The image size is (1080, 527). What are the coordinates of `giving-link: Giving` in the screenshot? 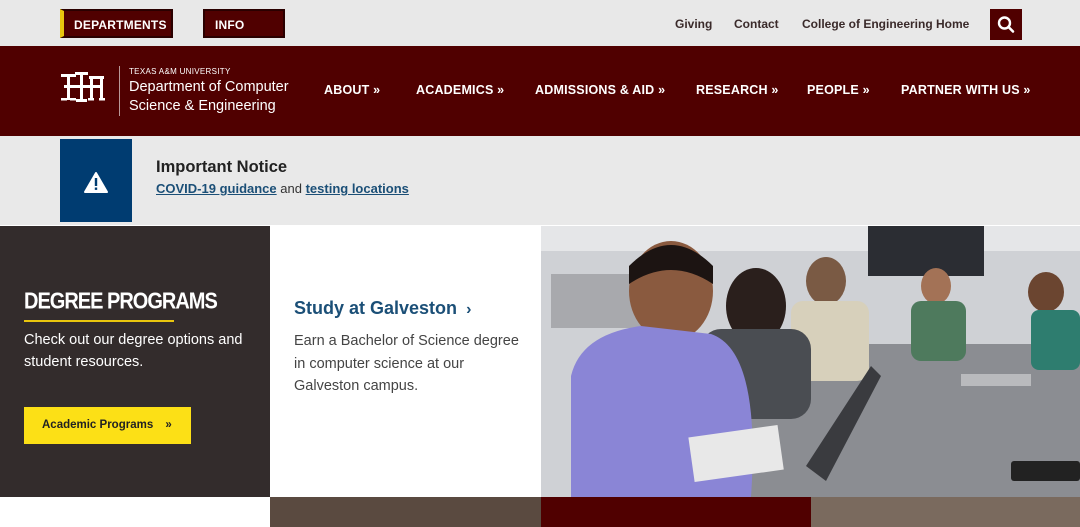 It's located at (693, 24).